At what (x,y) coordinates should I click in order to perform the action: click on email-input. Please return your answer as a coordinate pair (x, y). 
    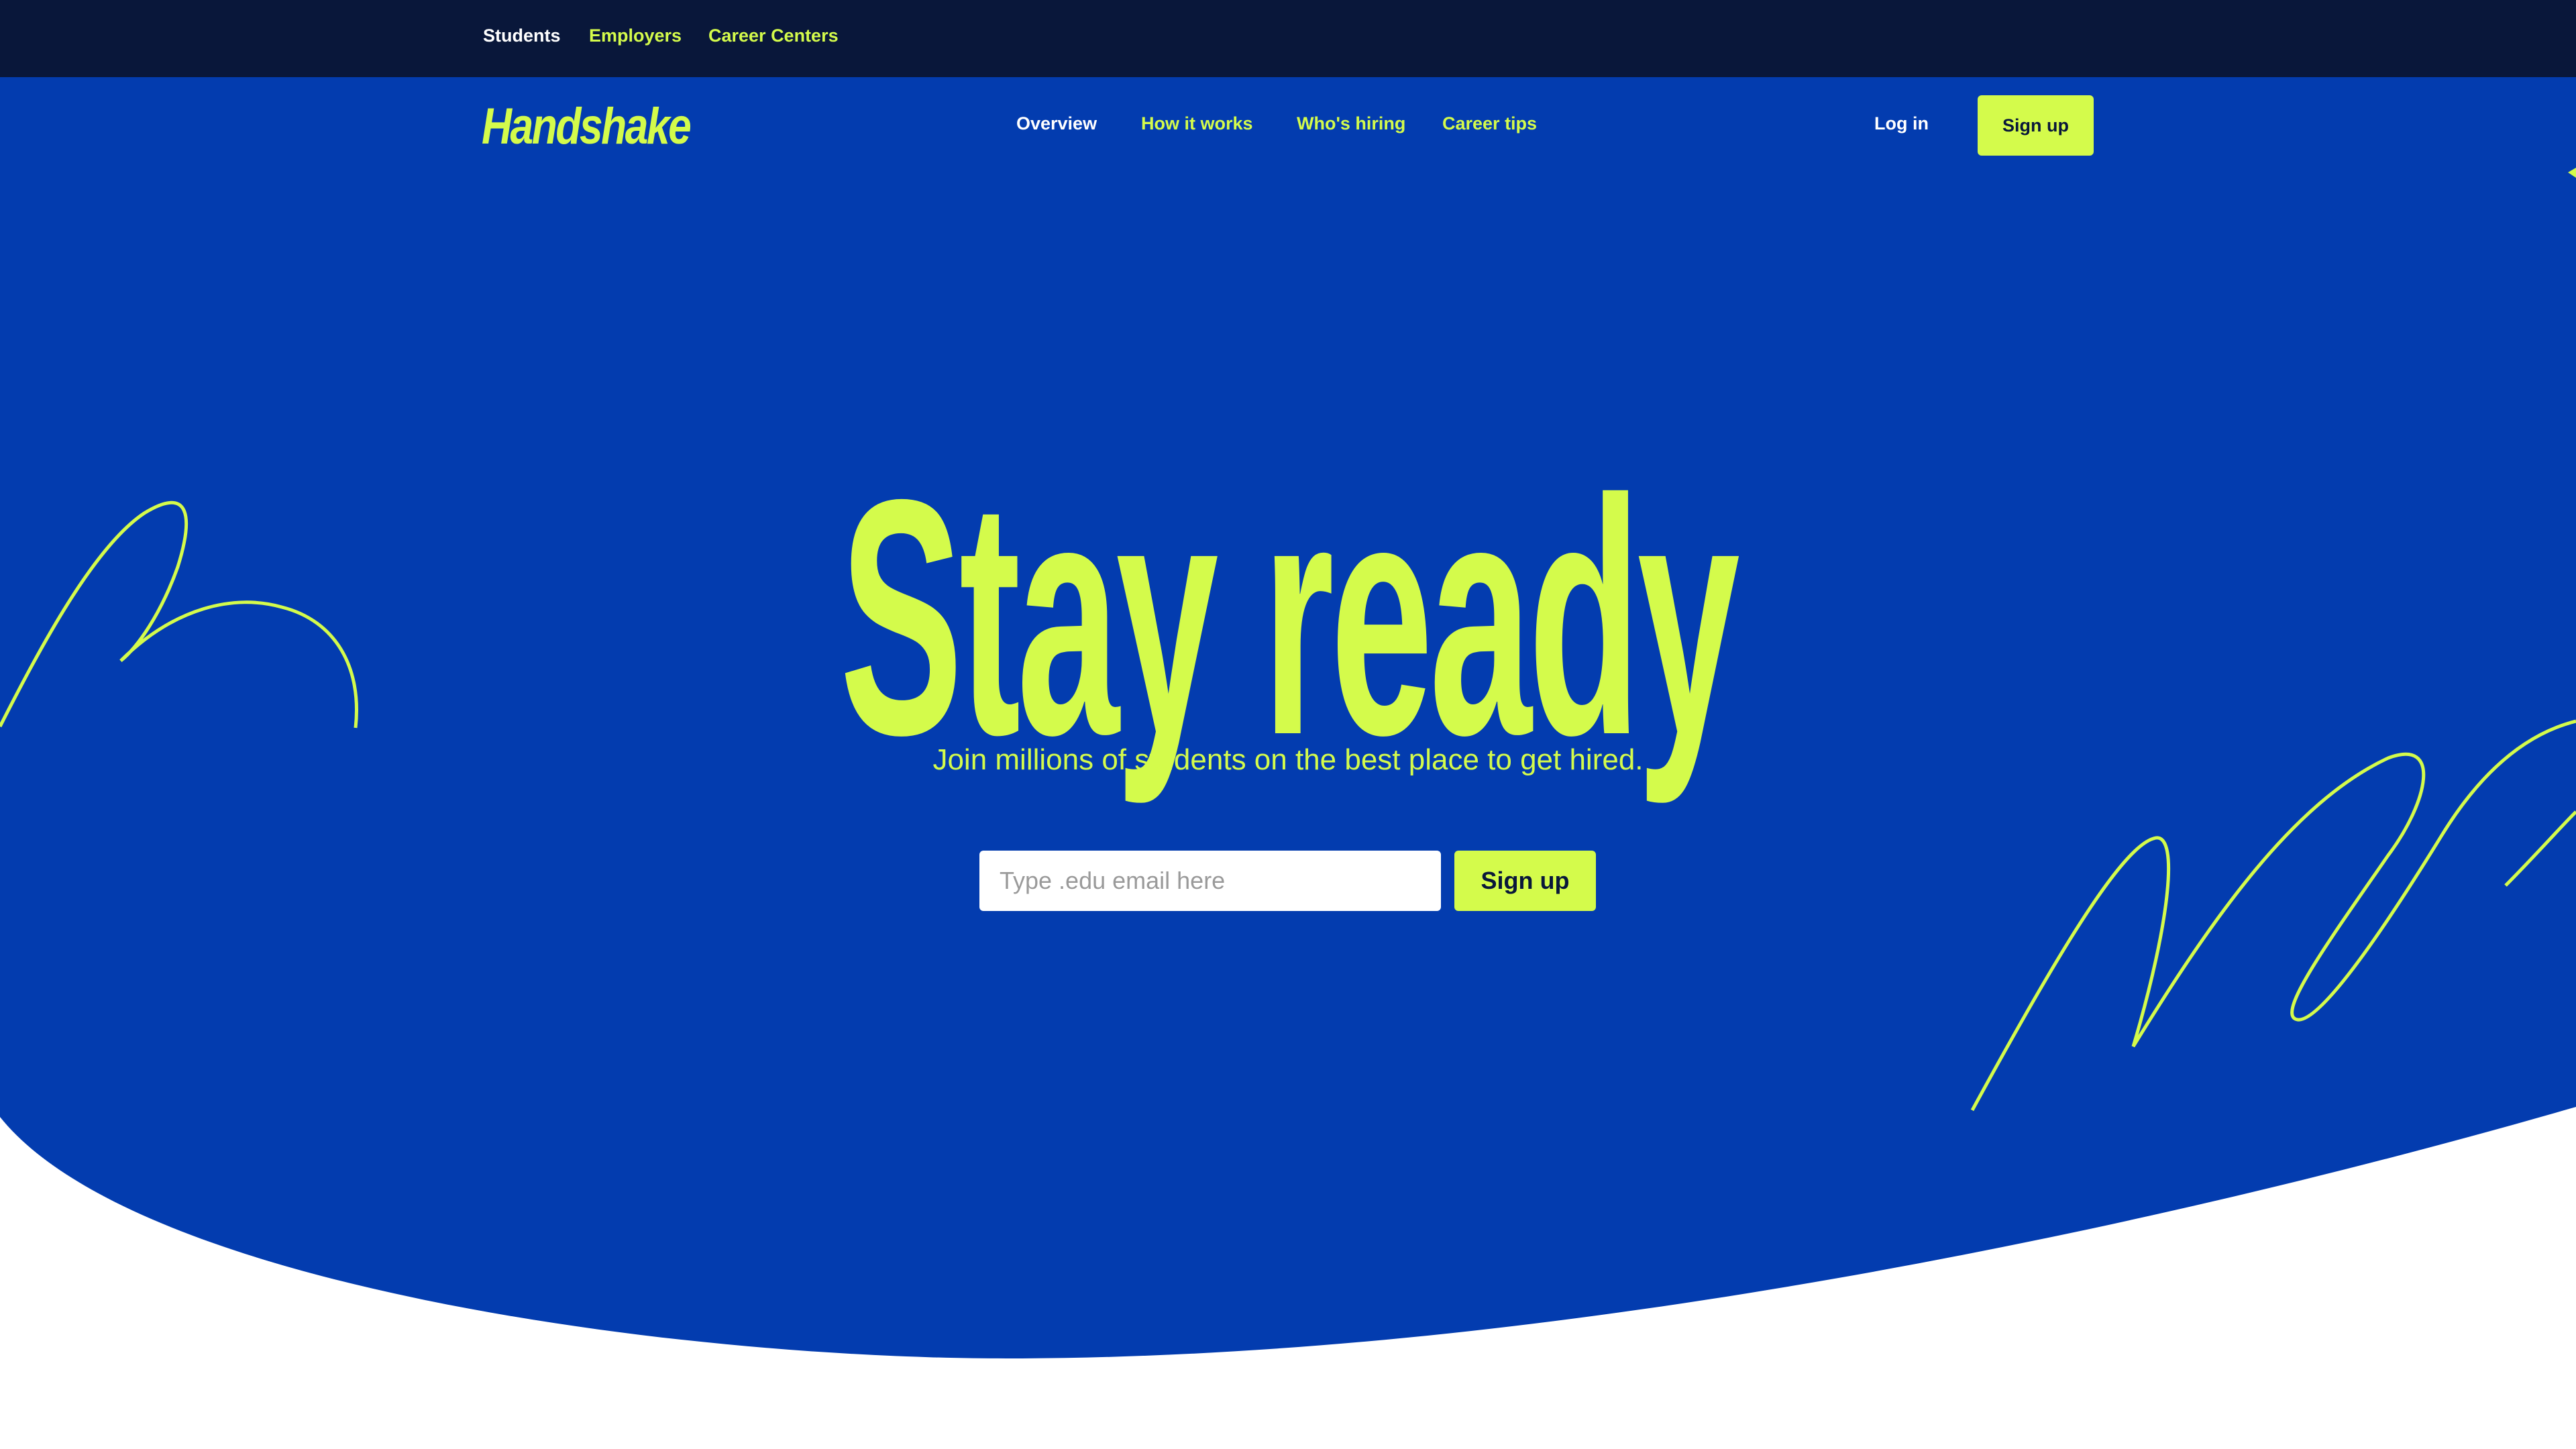
    Looking at the image, I should click on (1210, 881).